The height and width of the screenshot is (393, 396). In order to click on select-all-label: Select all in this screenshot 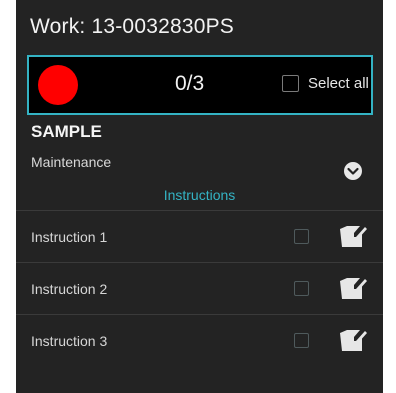, I will do `click(338, 83)`.